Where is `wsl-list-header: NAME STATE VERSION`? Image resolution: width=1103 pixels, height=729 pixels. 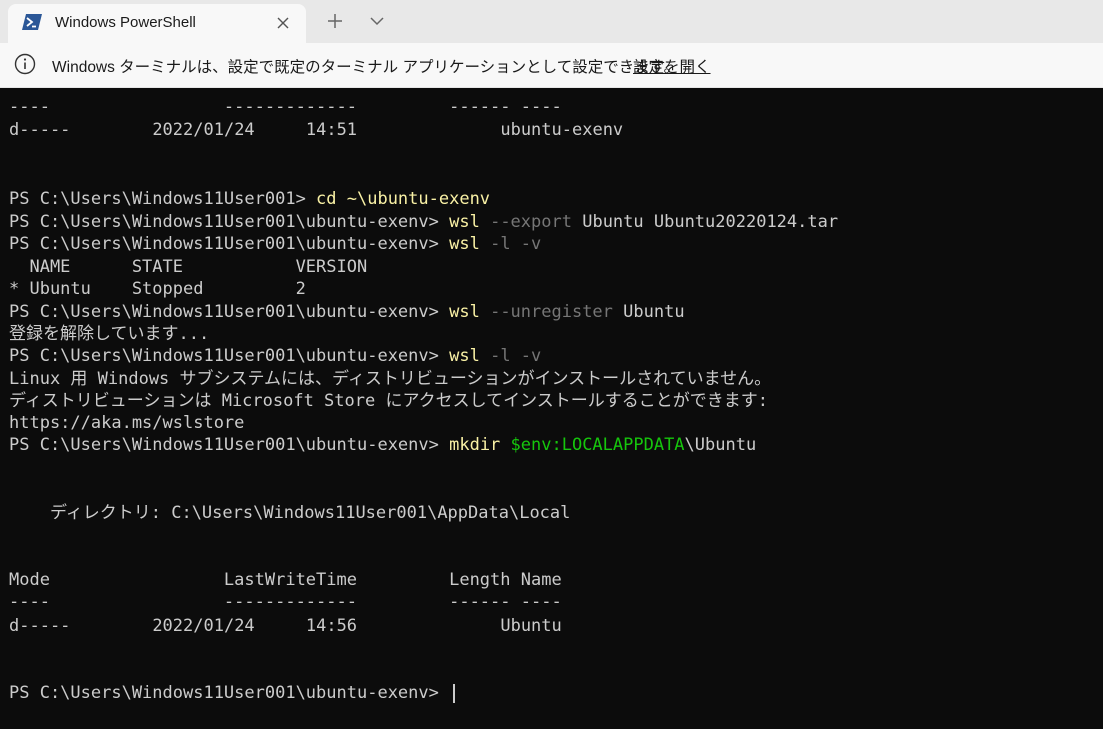 wsl-list-header: NAME STATE VERSION is located at coordinates (188, 267).